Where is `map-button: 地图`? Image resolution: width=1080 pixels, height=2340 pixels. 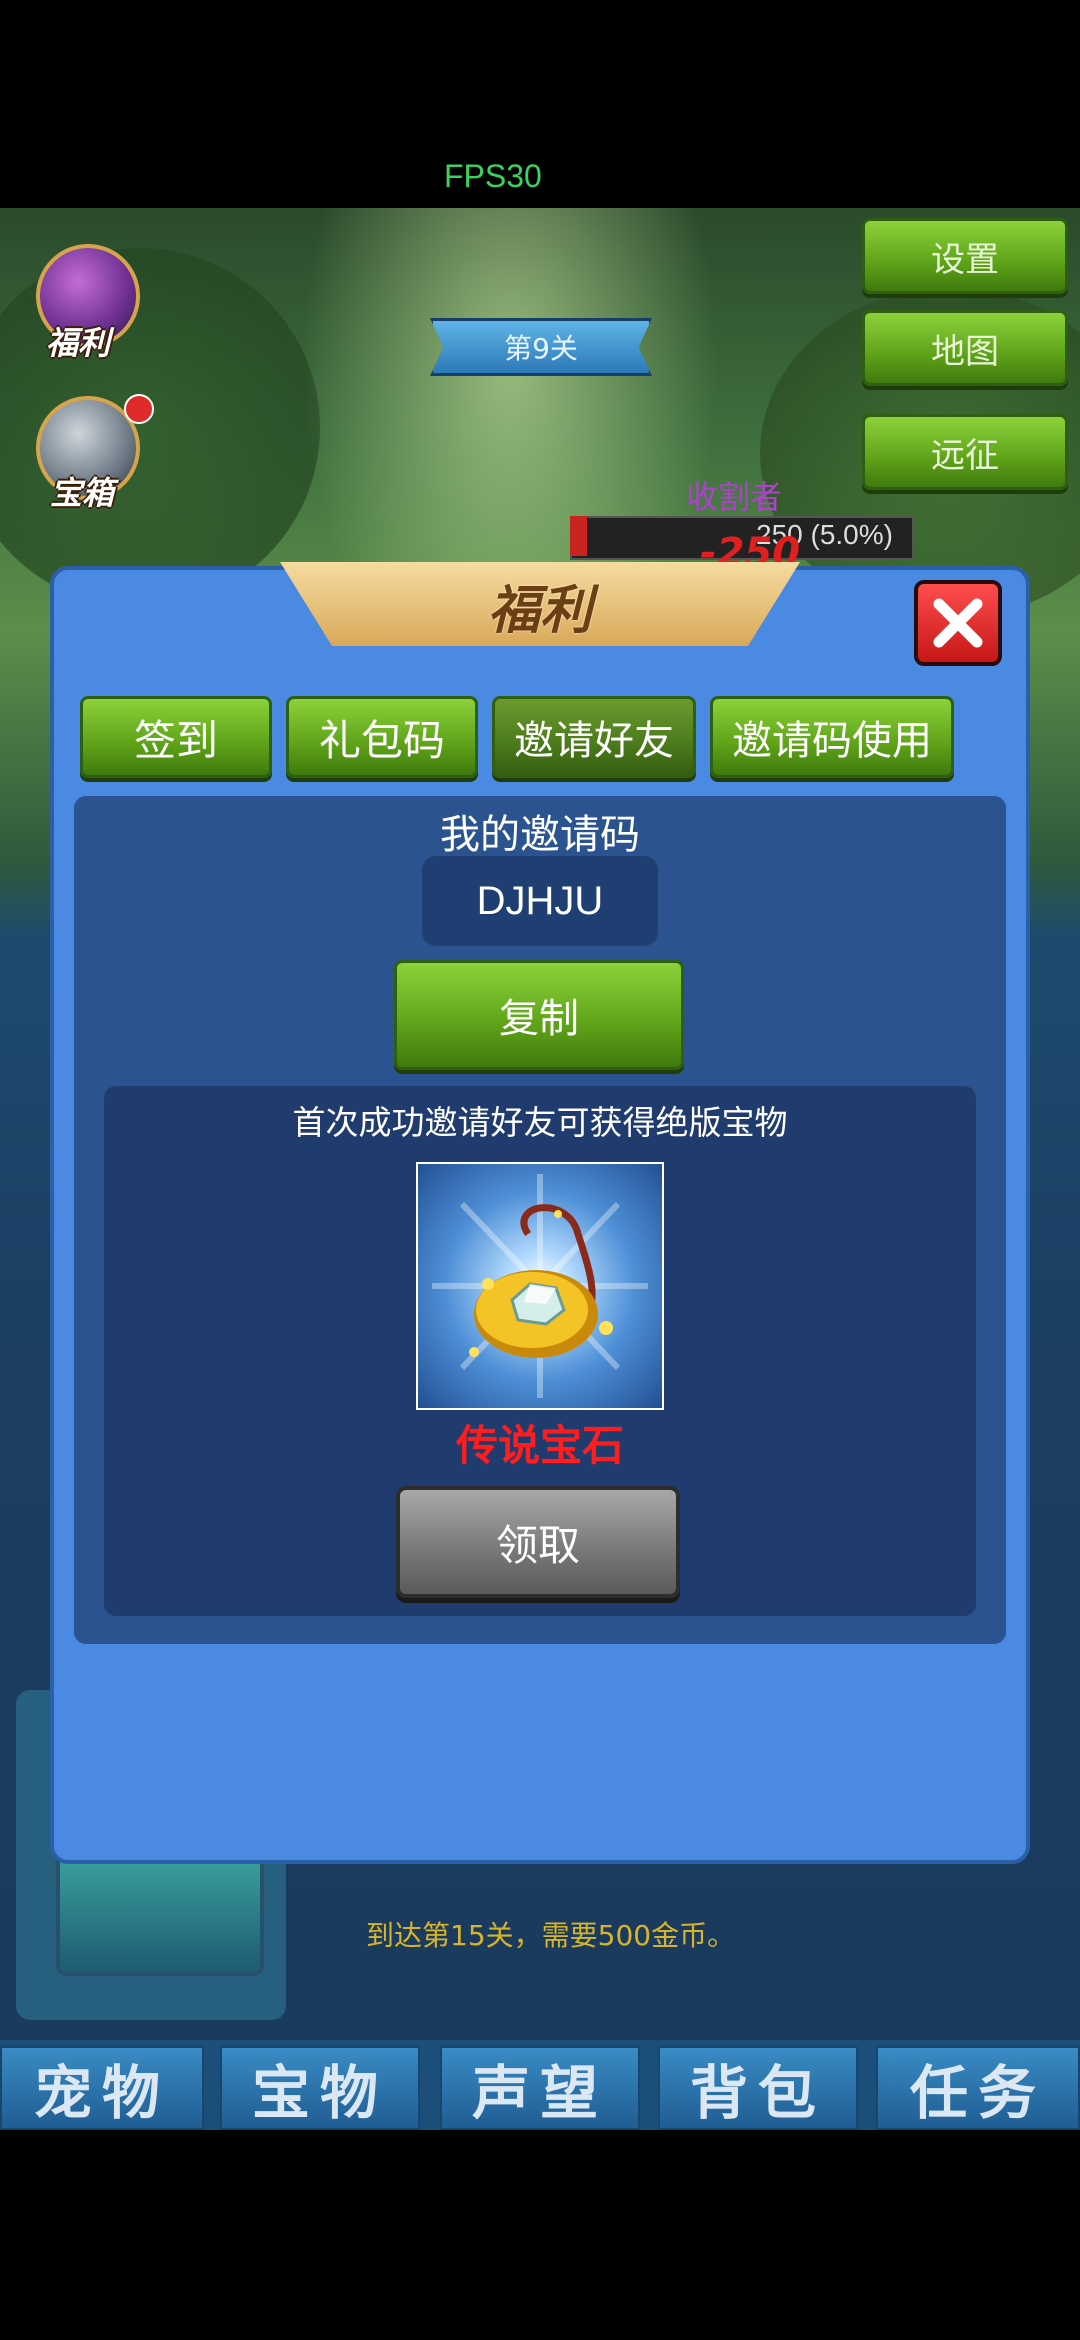 map-button: 地图 is located at coordinates (965, 348).